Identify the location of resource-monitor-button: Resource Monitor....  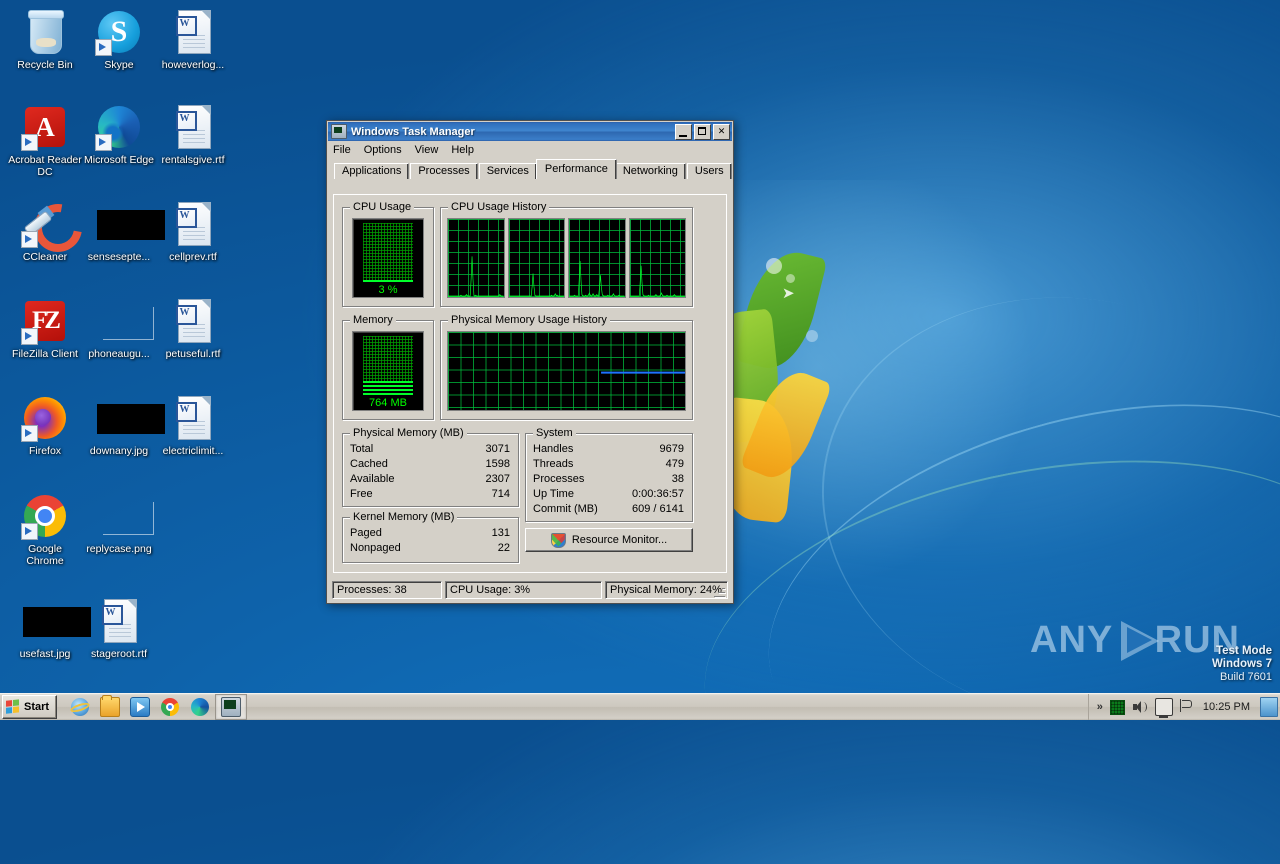
(609, 540).